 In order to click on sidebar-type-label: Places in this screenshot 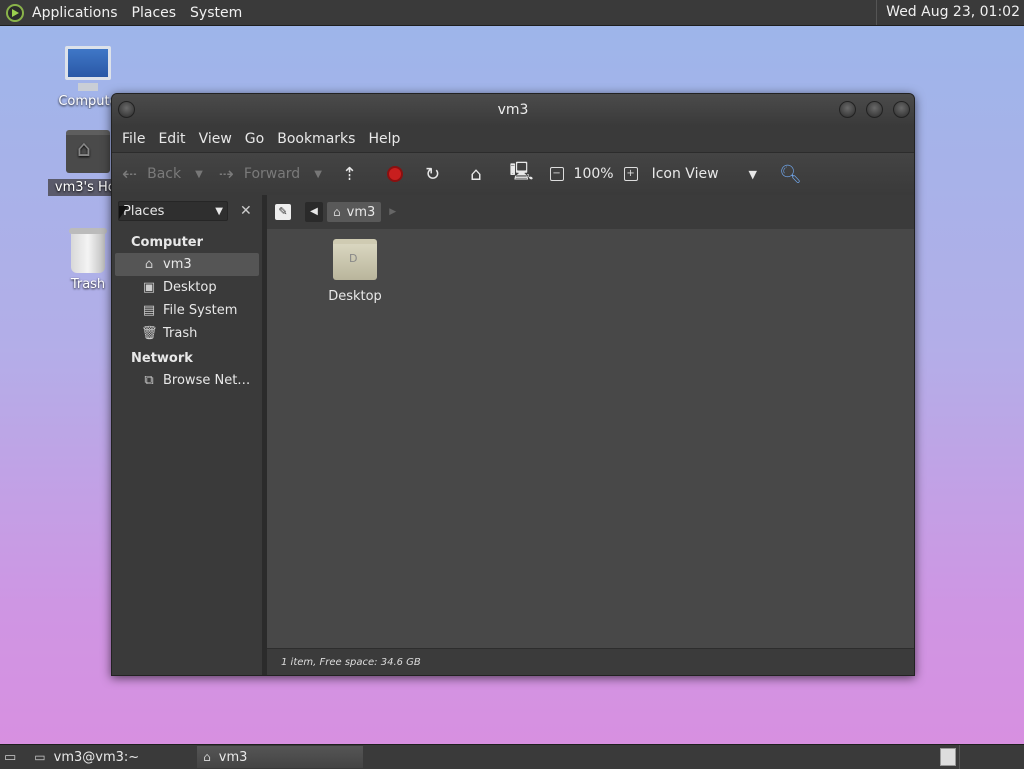, I will do `click(144, 211)`.